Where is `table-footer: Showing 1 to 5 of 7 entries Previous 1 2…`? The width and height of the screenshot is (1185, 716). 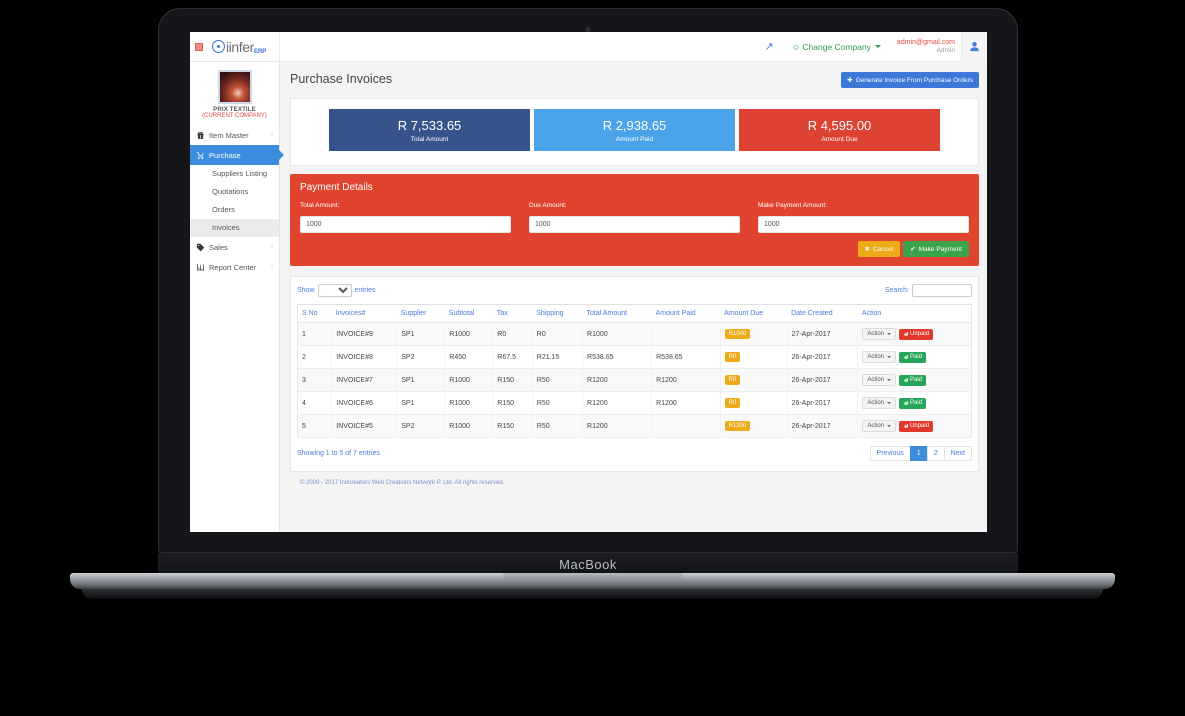
table-footer: Showing 1 to 5 of 7 entries Previous 1 2… is located at coordinates (634, 453).